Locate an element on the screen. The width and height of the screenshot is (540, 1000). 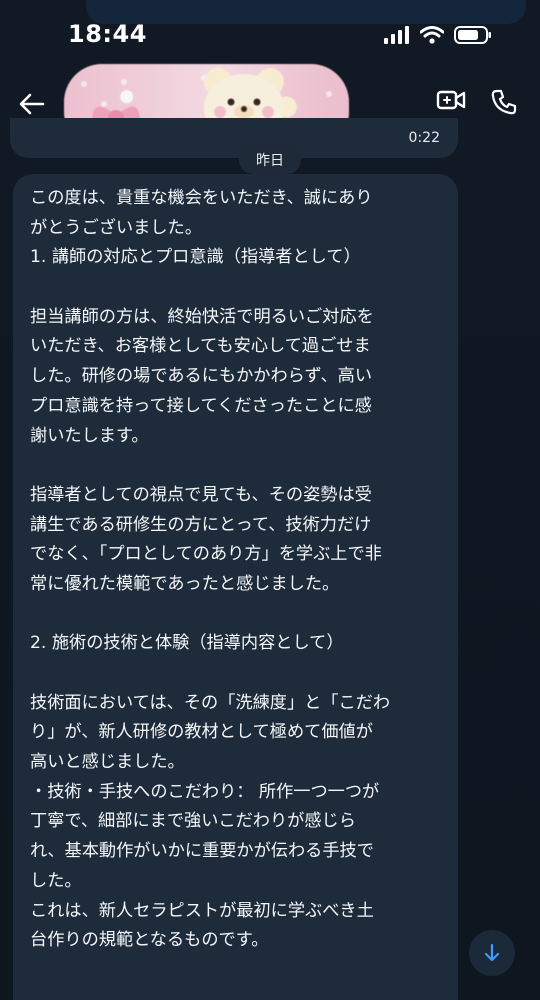
date-separator: 昨日 is located at coordinates (270, 160).